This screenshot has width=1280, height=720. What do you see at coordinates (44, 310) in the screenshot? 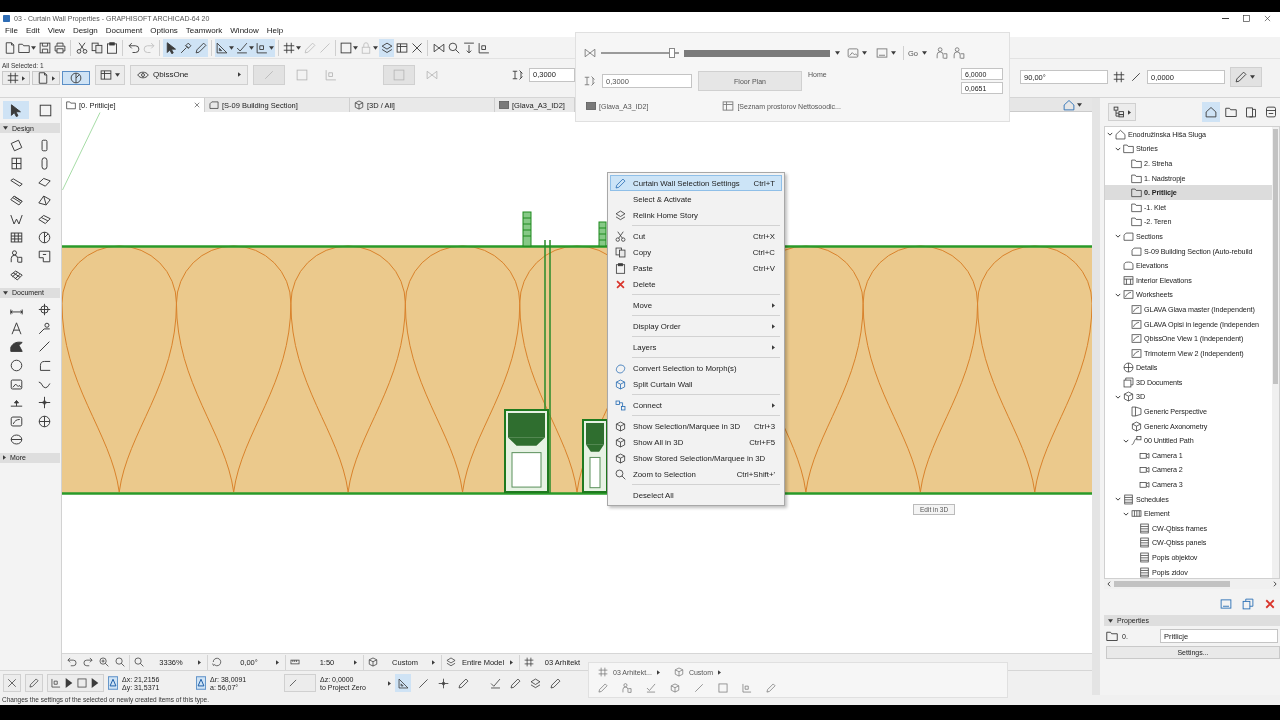
I see `crosshair-icon` at bounding box center [44, 310].